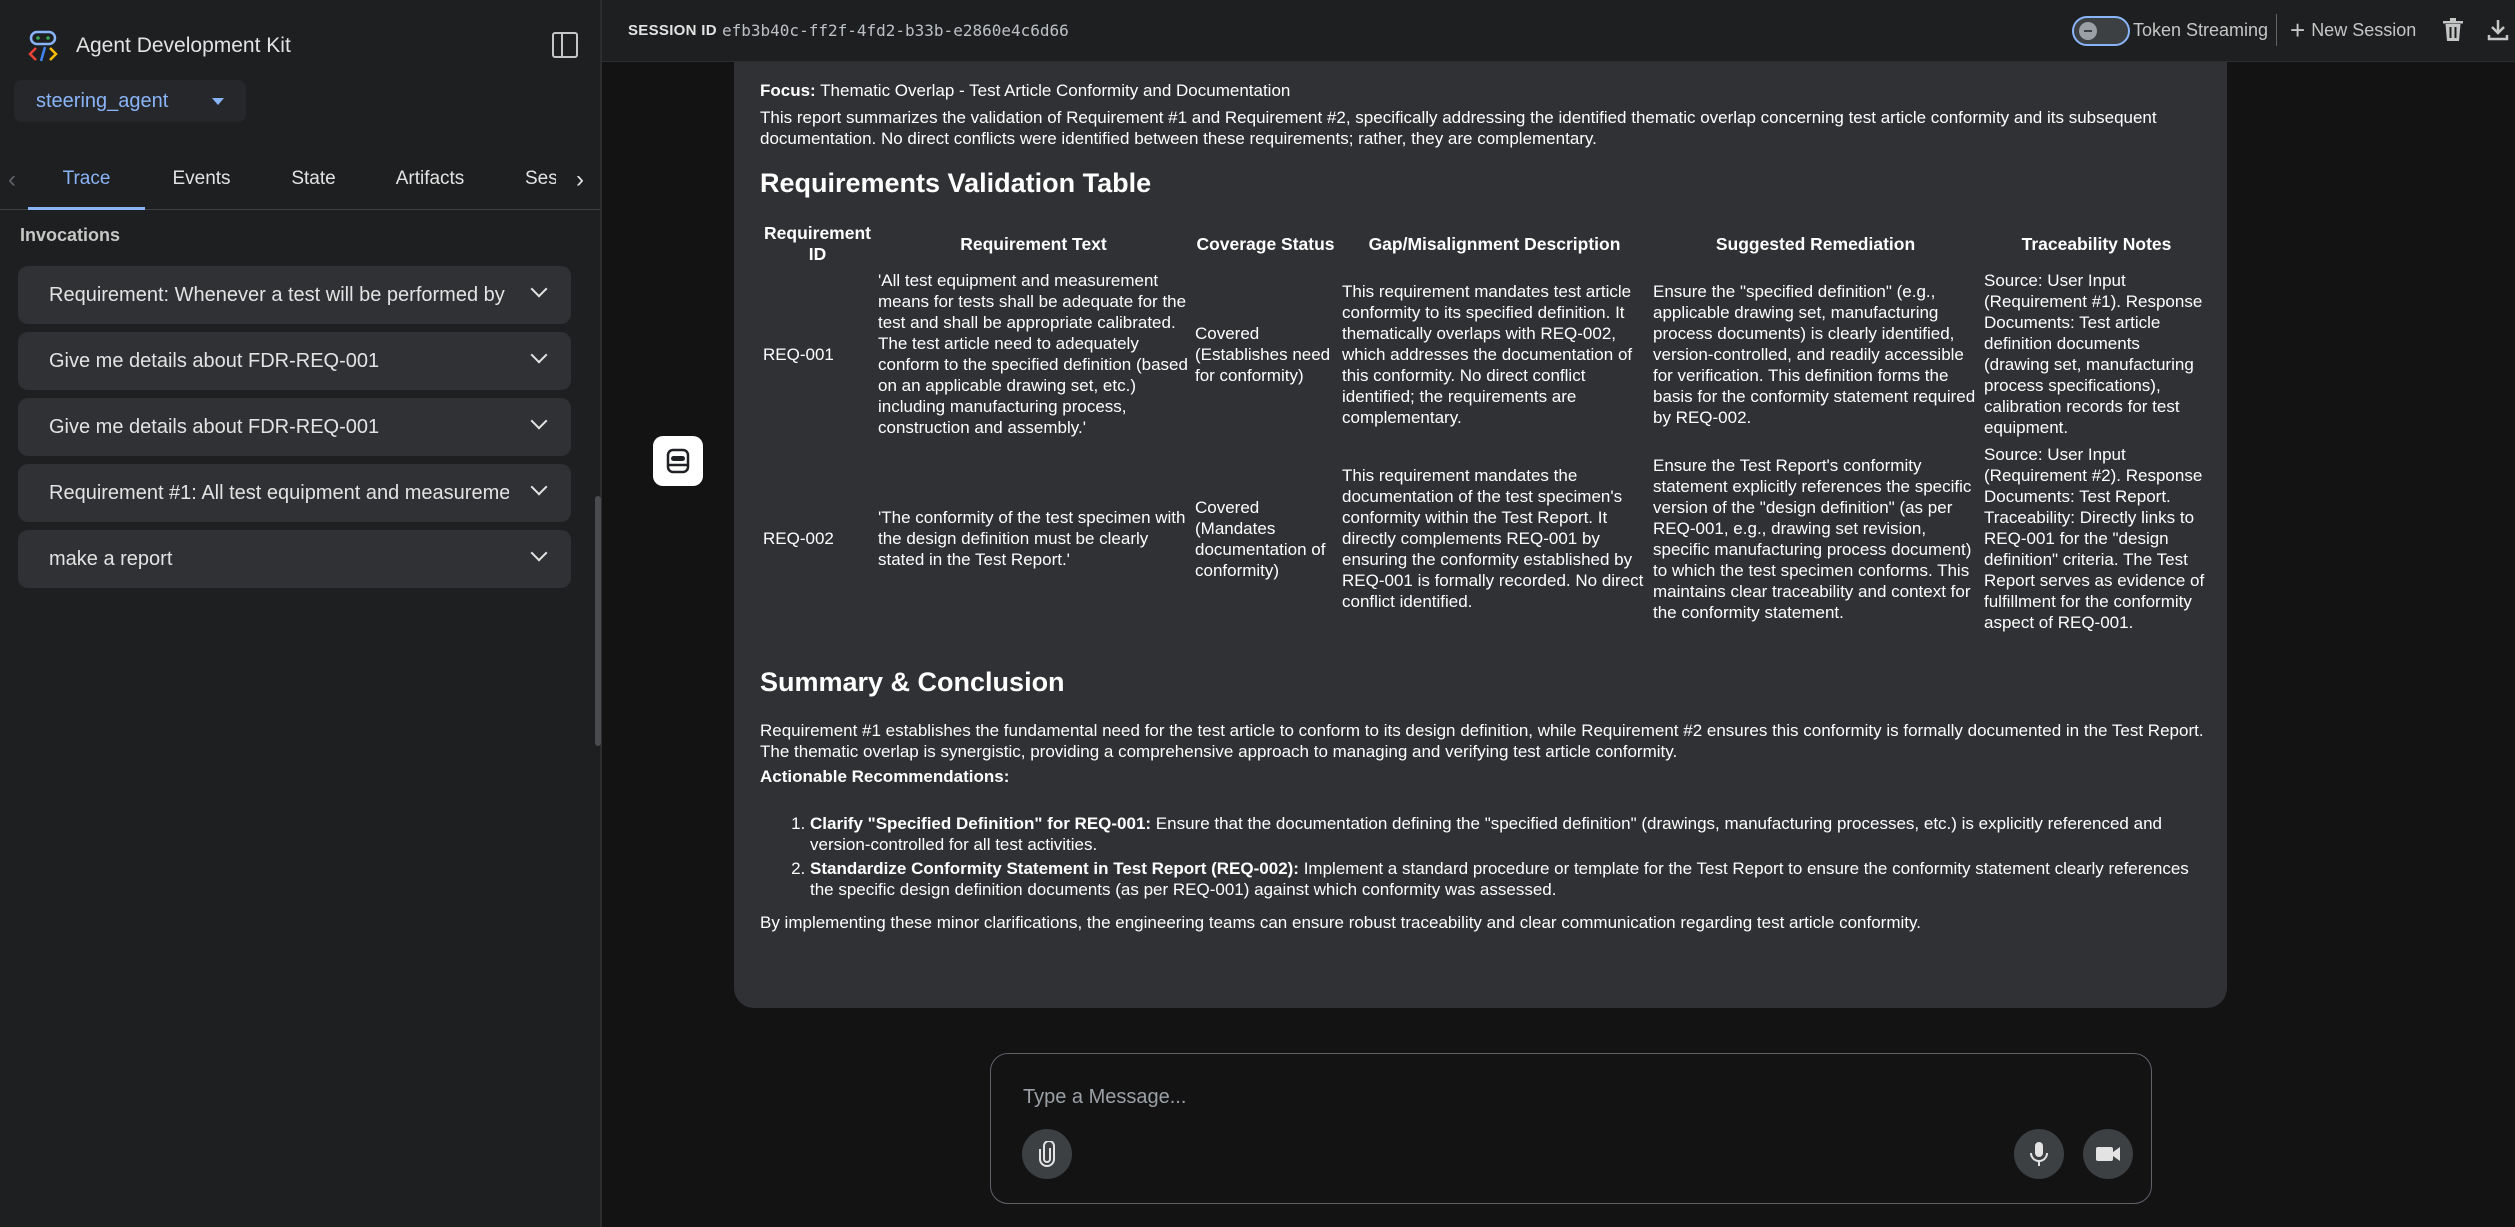 Image resolution: width=2515 pixels, height=1227 pixels. I want to click on focus-label: Focus:, so click(788, 90).